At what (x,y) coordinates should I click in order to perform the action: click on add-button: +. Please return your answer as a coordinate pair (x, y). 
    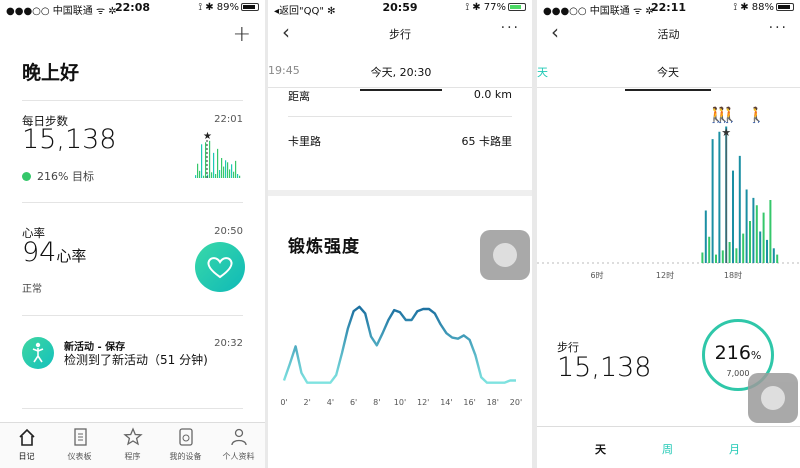
    Looking at the image, I should click on (242, 34).